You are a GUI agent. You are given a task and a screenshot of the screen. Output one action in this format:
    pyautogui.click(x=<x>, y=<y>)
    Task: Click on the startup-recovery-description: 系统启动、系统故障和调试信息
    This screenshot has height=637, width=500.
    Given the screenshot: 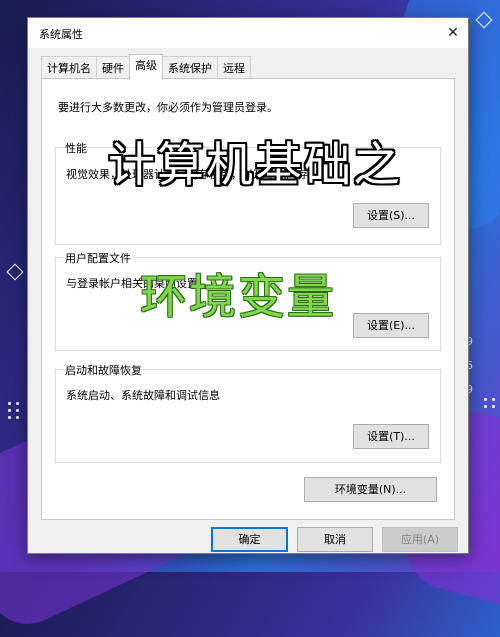 What is the action you would take?
    pyautogui.click(x=143, y=395)
    